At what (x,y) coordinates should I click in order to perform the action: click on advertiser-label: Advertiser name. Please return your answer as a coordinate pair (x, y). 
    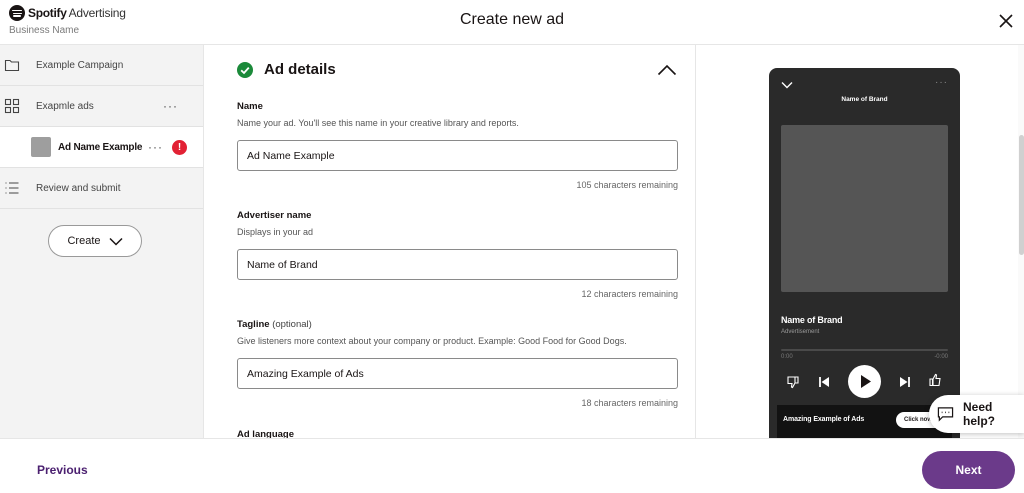
    Looking at the image, I should click on (274, 215).